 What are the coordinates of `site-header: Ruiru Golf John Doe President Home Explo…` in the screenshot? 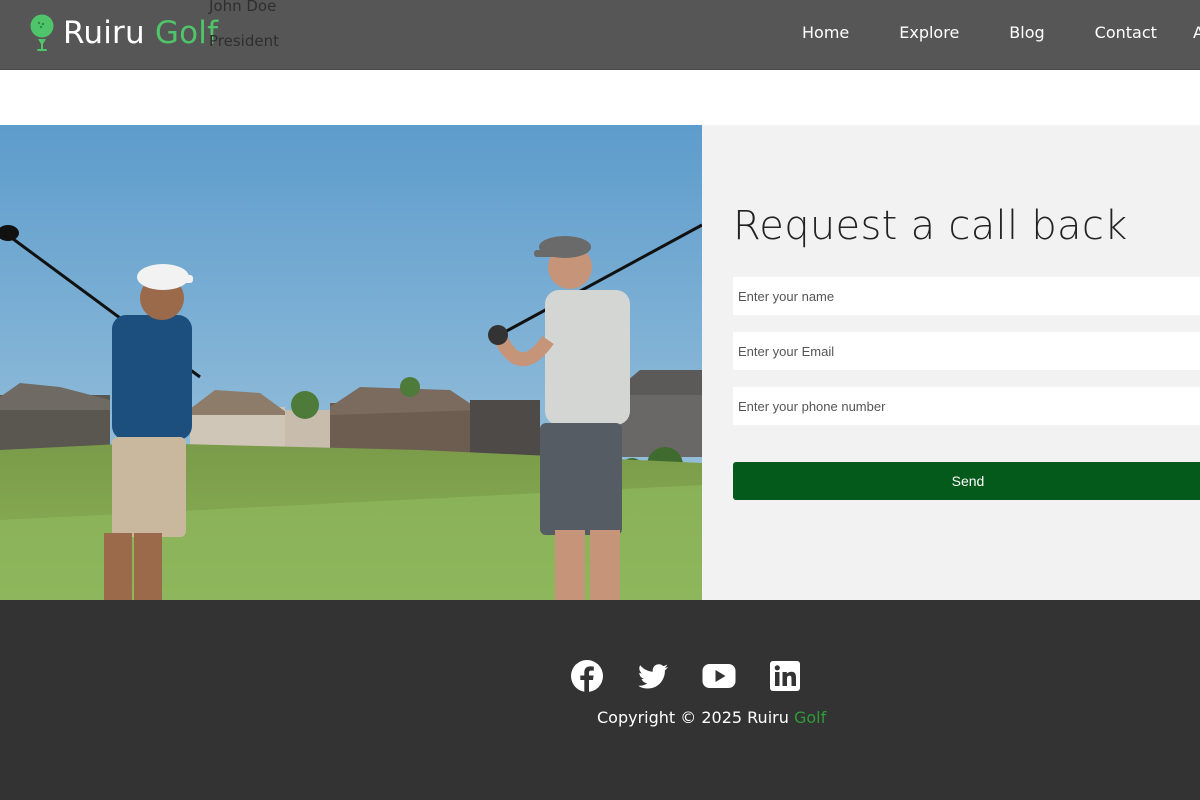 It's located at (600, 35).